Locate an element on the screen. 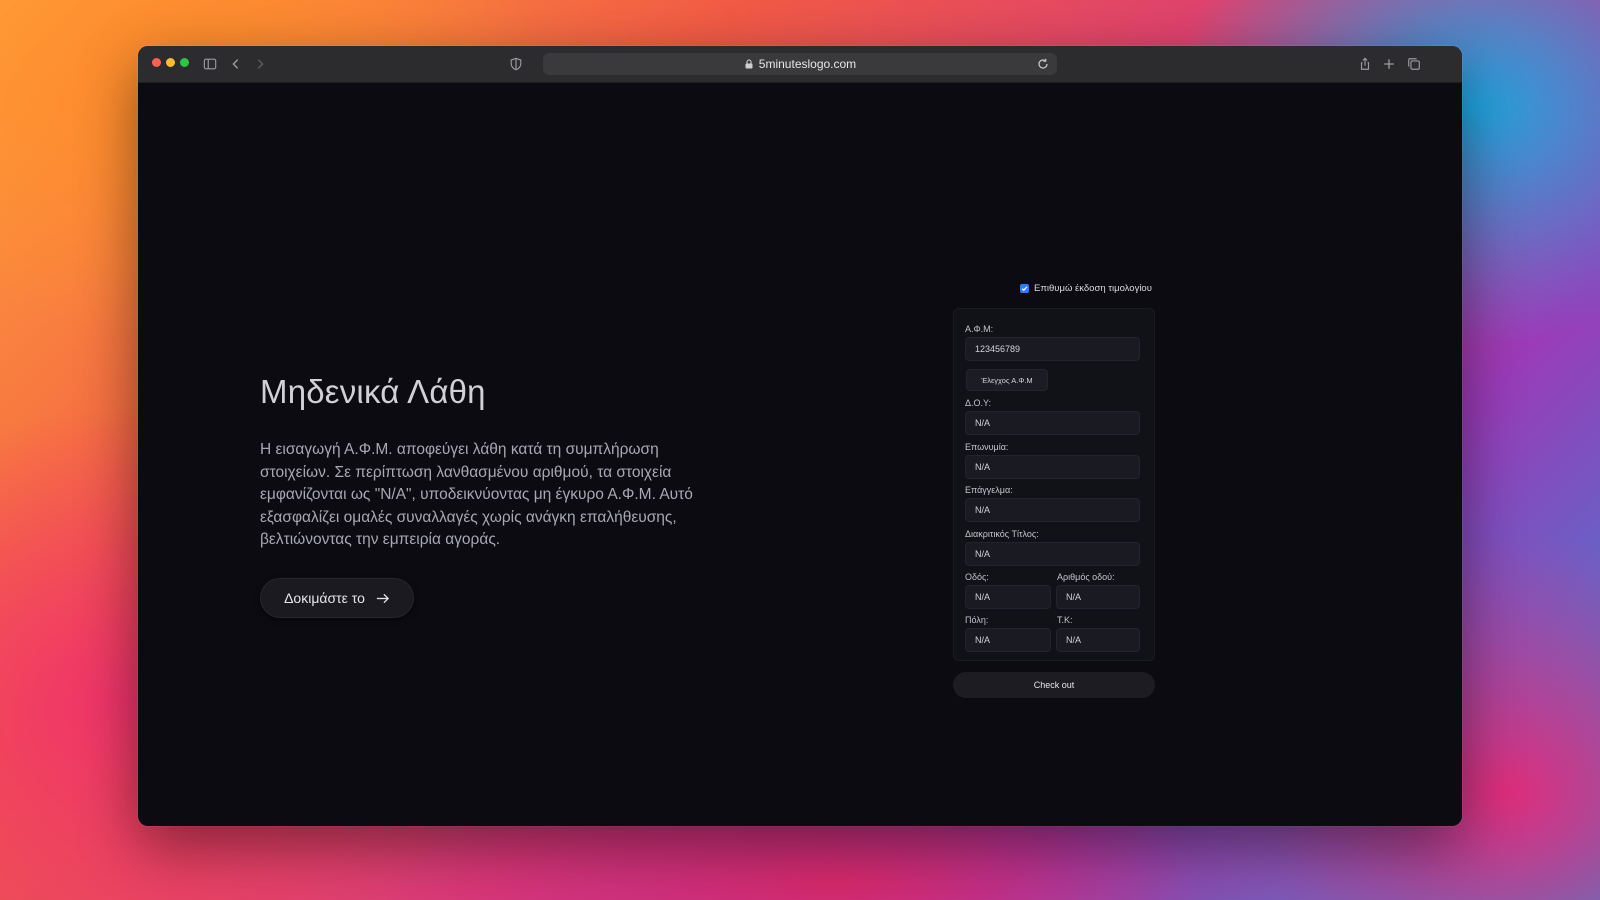 The width and height of the screenshot is (1600, 900). company-name-input: N/A is located at coordinates (1052, 467).